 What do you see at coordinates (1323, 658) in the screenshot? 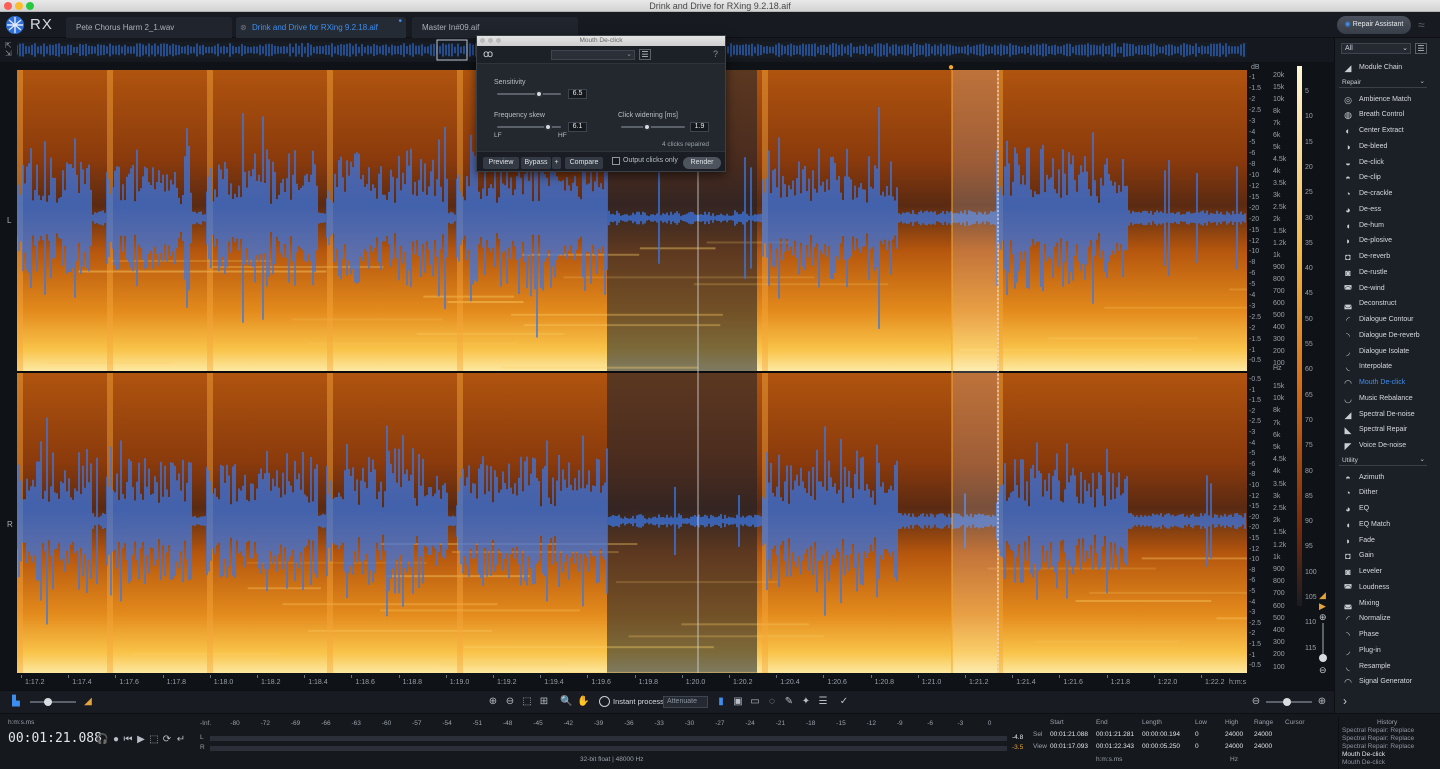
I see `vertical-zoom-thumb` at bounding box center [1323, 658].